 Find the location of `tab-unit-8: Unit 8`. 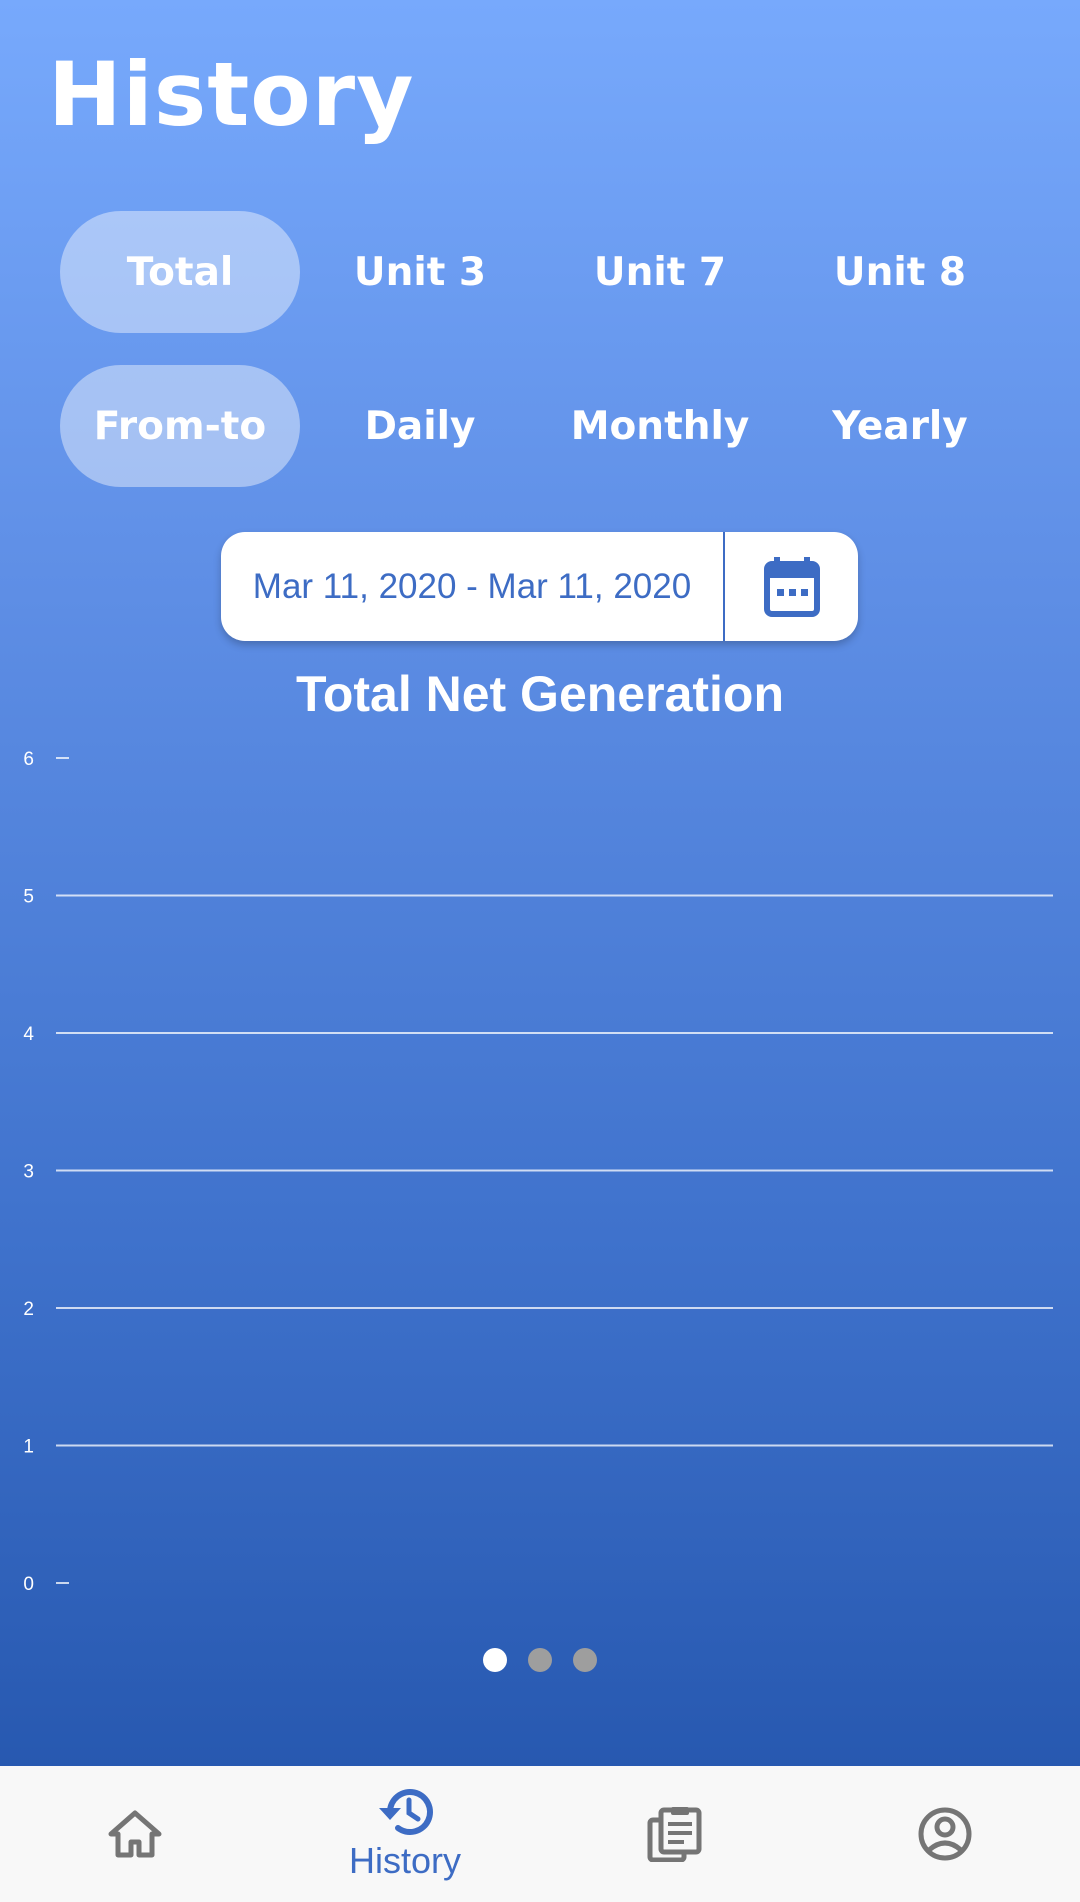

tab-unit-8: Unit 8 is located at coordinates (900, 272).